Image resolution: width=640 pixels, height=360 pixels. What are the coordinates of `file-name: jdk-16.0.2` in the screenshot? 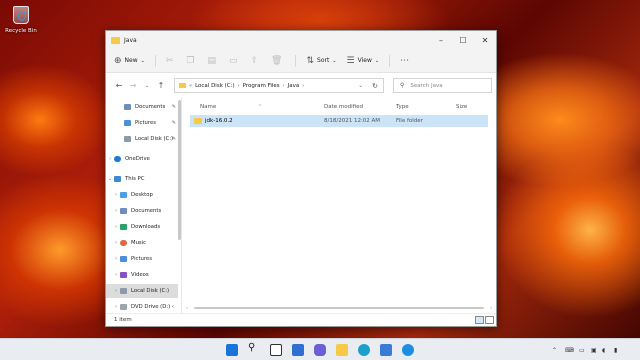 It's located at (219, 121).